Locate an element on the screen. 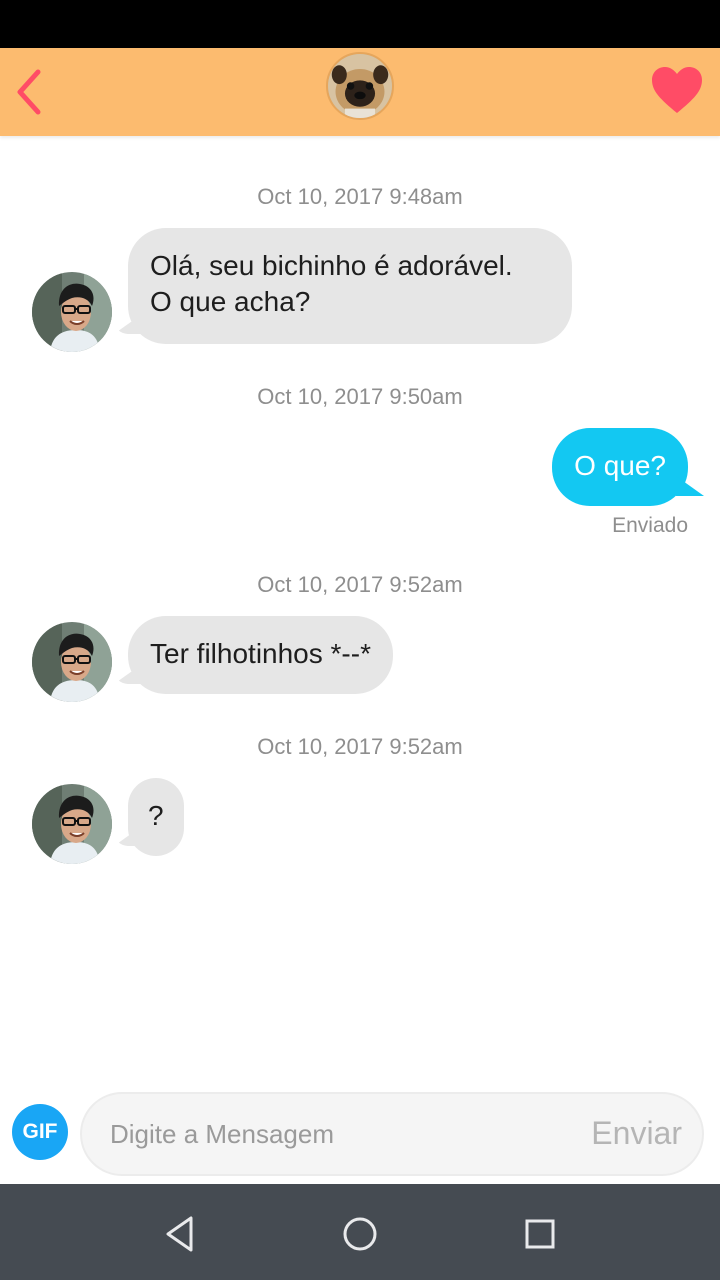 The height and width of the screenshot is (1280, 720). nav-recents-button is located at coordinates (540, 1234).